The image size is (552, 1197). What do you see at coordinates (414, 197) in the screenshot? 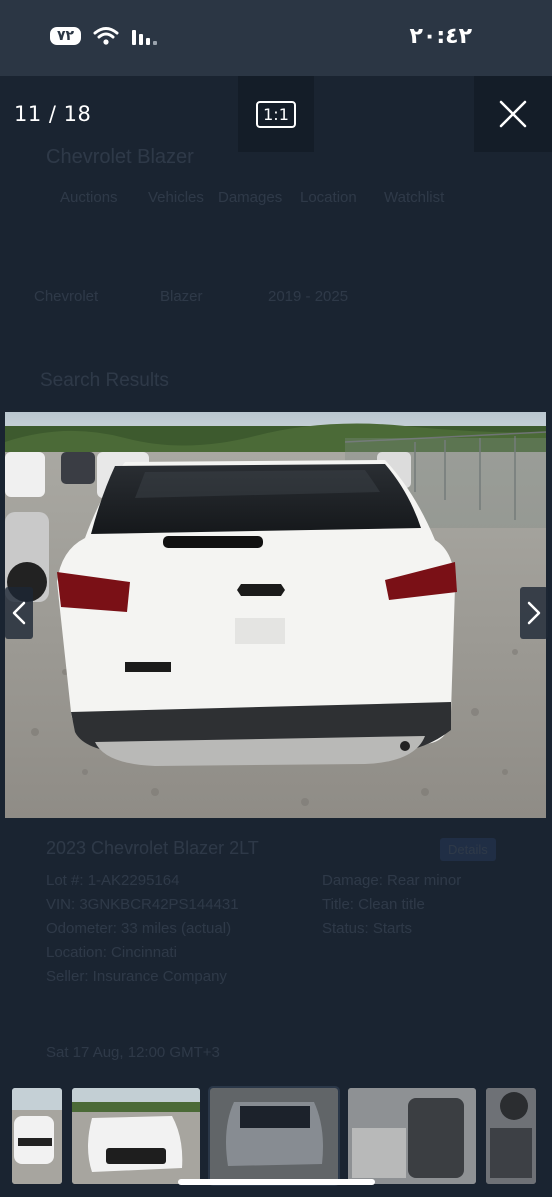
I see `bg-tab: Watchlist` at bounding box center [414, 197].